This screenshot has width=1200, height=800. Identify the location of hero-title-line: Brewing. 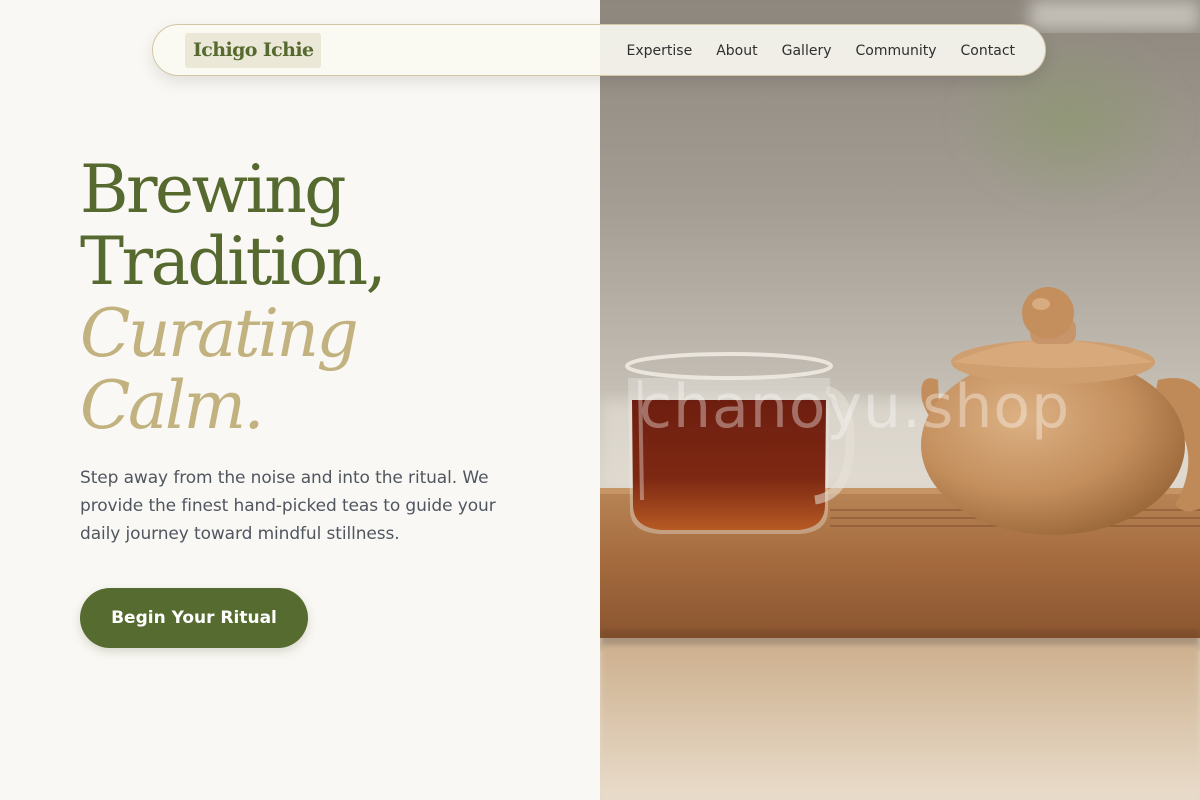
(213, 189).